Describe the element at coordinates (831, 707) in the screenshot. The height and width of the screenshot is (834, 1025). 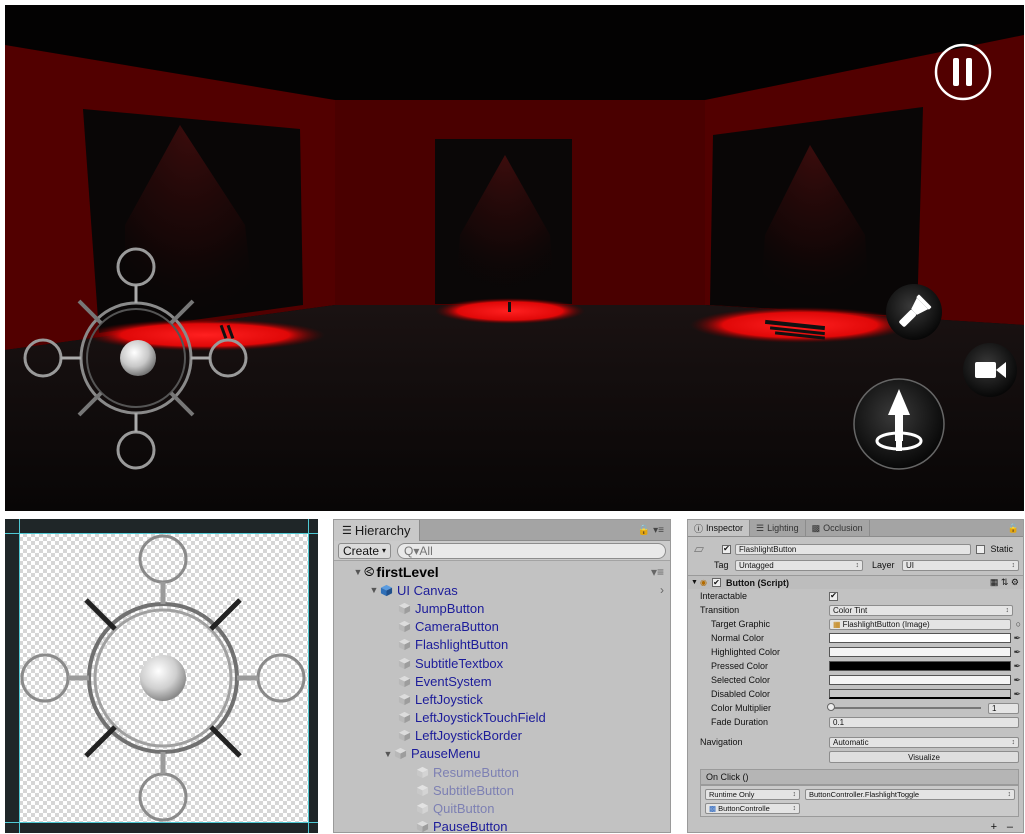
I see `slider-handle` at that location.